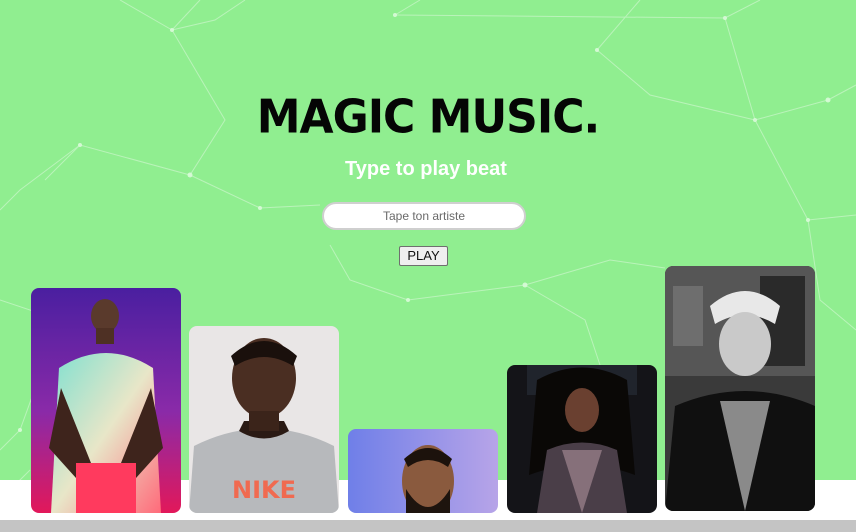 This screenshot has height=532, width=856. What do you see at coordinates (426, 169) in the screenshot?
I see `hero-subtitle: Type to play beat` at bounding box center [426, 169].